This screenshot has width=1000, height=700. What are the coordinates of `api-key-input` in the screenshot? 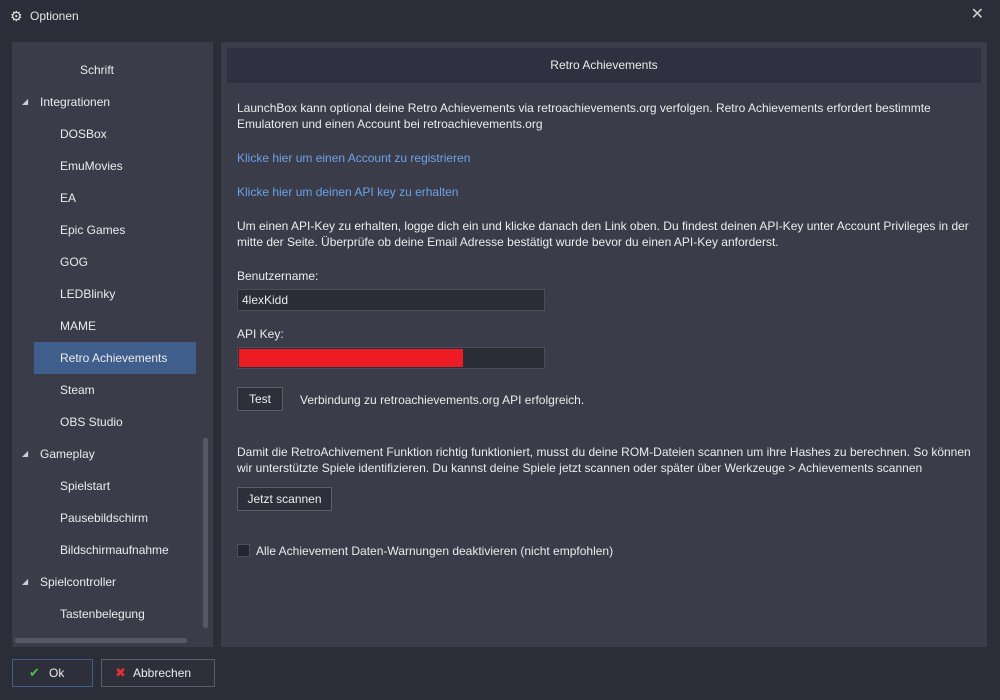 It's located at (391, 358).